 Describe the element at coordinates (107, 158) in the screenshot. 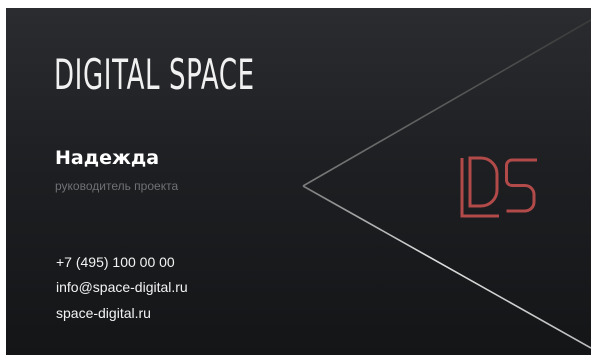

I see `person-name: Надежда` at that location.